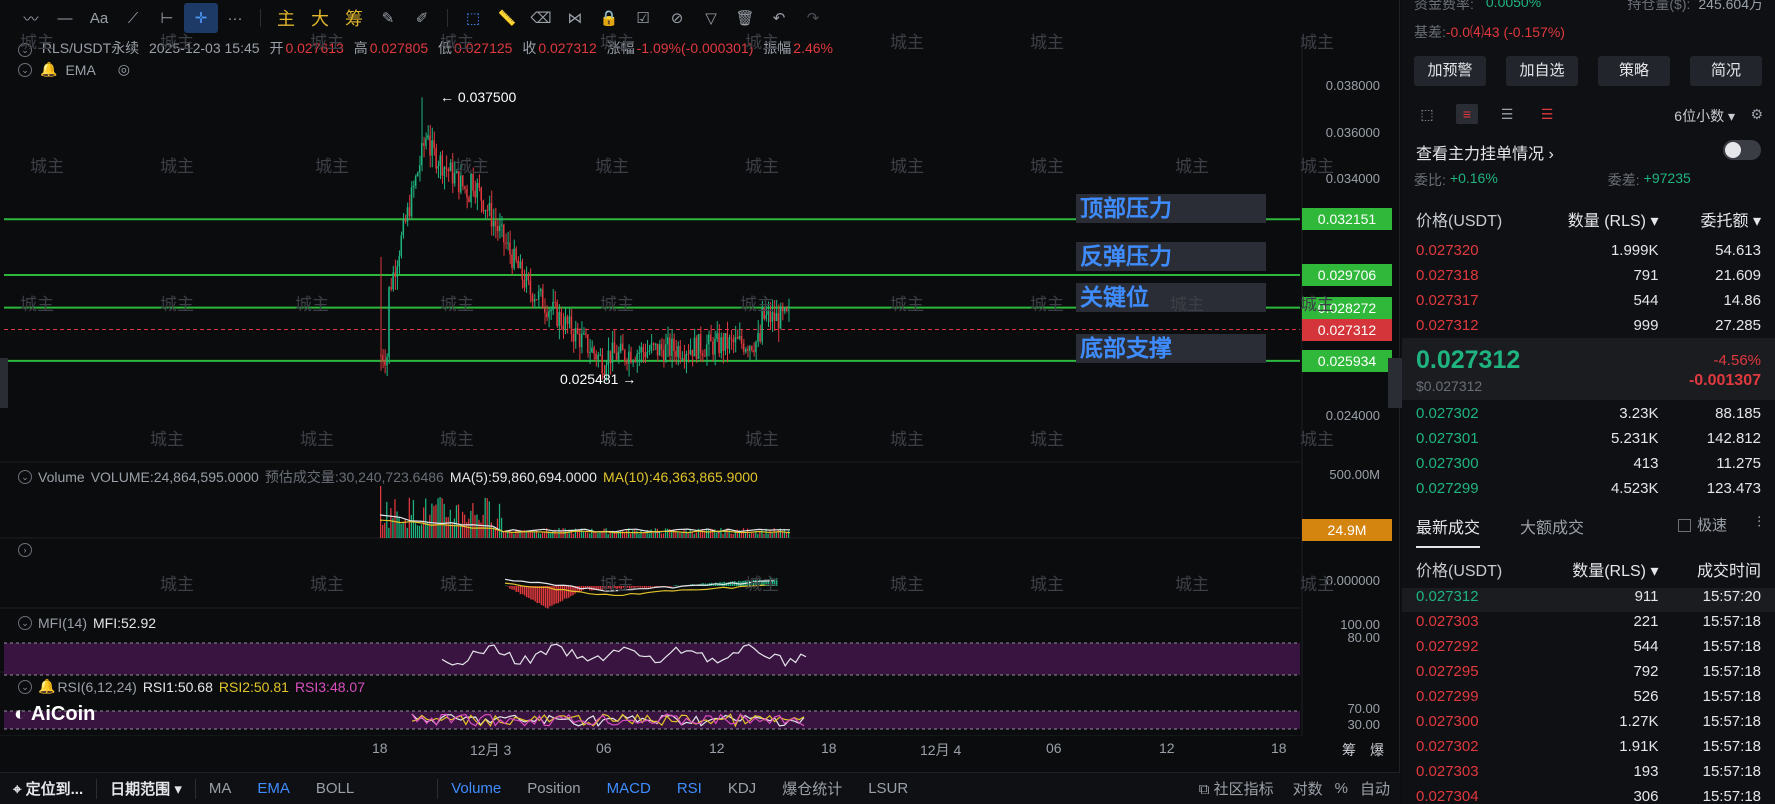  I want to click on trade-row: 0.027302 1.91K 15:57:18, so click(1588, 750).